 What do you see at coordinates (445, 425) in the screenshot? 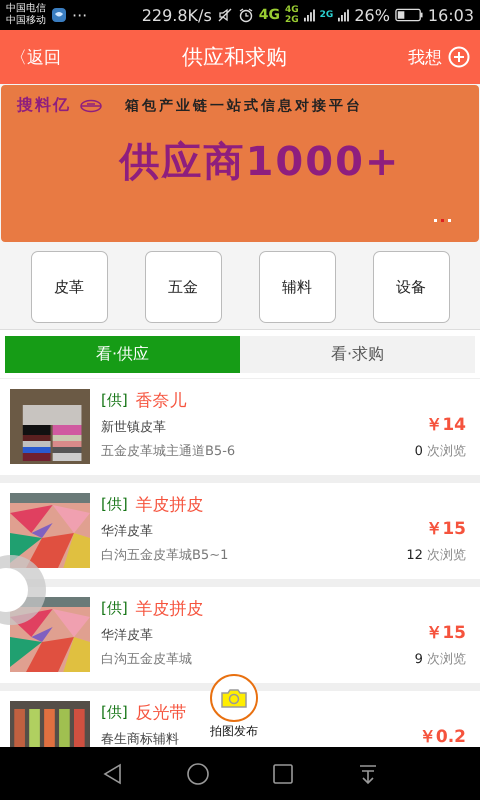
I see `price: ￥14` at bounding box center [445, 425].